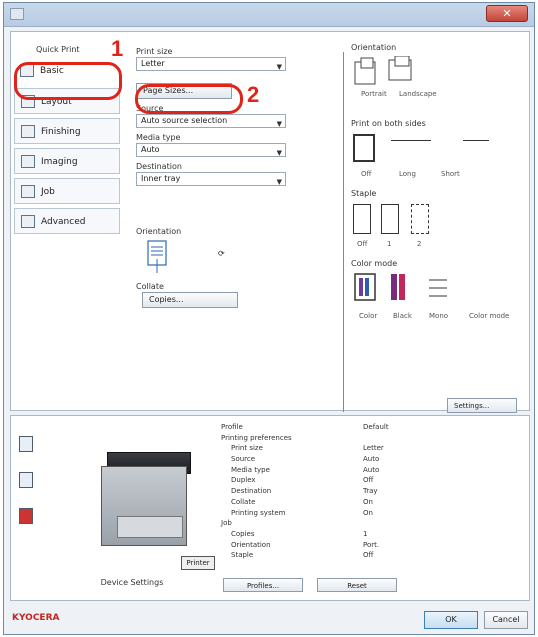 This screenshot has height=637, width=538. What do you see at coordinates (253, 94) in the screenshot?
I see `callout-number-2: 2` at bounding box center [253, 94].